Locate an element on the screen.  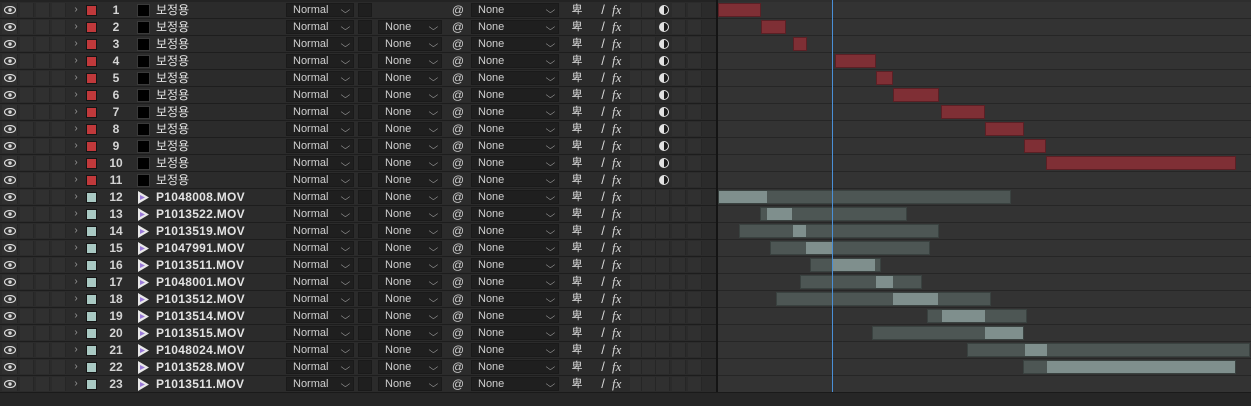
layer-row: › 6 보정용 Normal ⌵ None ⌵ @ None ⌵ 卑 / fx is located at coordinates (358, 95).